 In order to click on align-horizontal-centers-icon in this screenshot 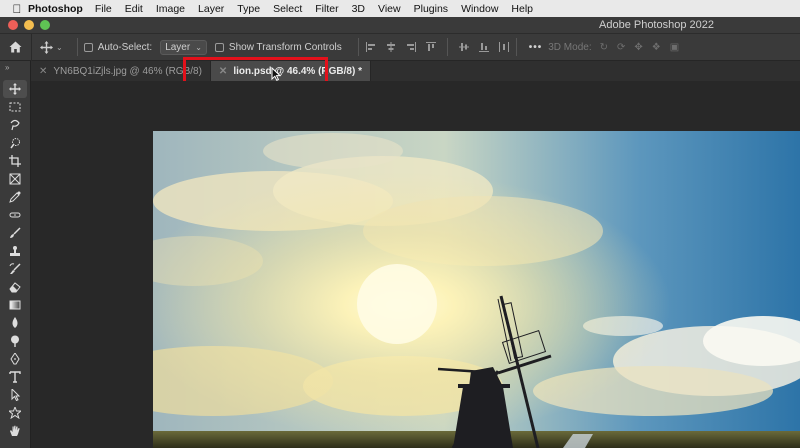, I will do `click(391, 47)`.